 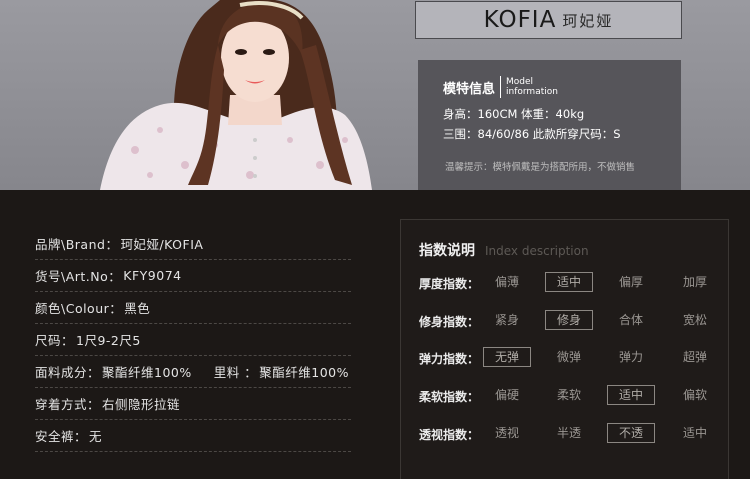 What do you see at coordinates (193, 276) in the screenshot?
I see `spec-row-art-no: 货号\Art.No： KFY9074` at bounding box center [193, 276].